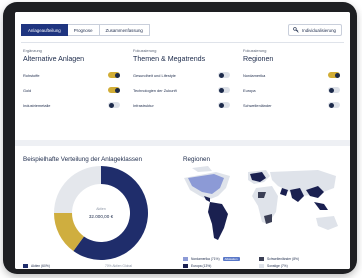  I want to click on option-label: Rohstoffe, so click(31, 75).